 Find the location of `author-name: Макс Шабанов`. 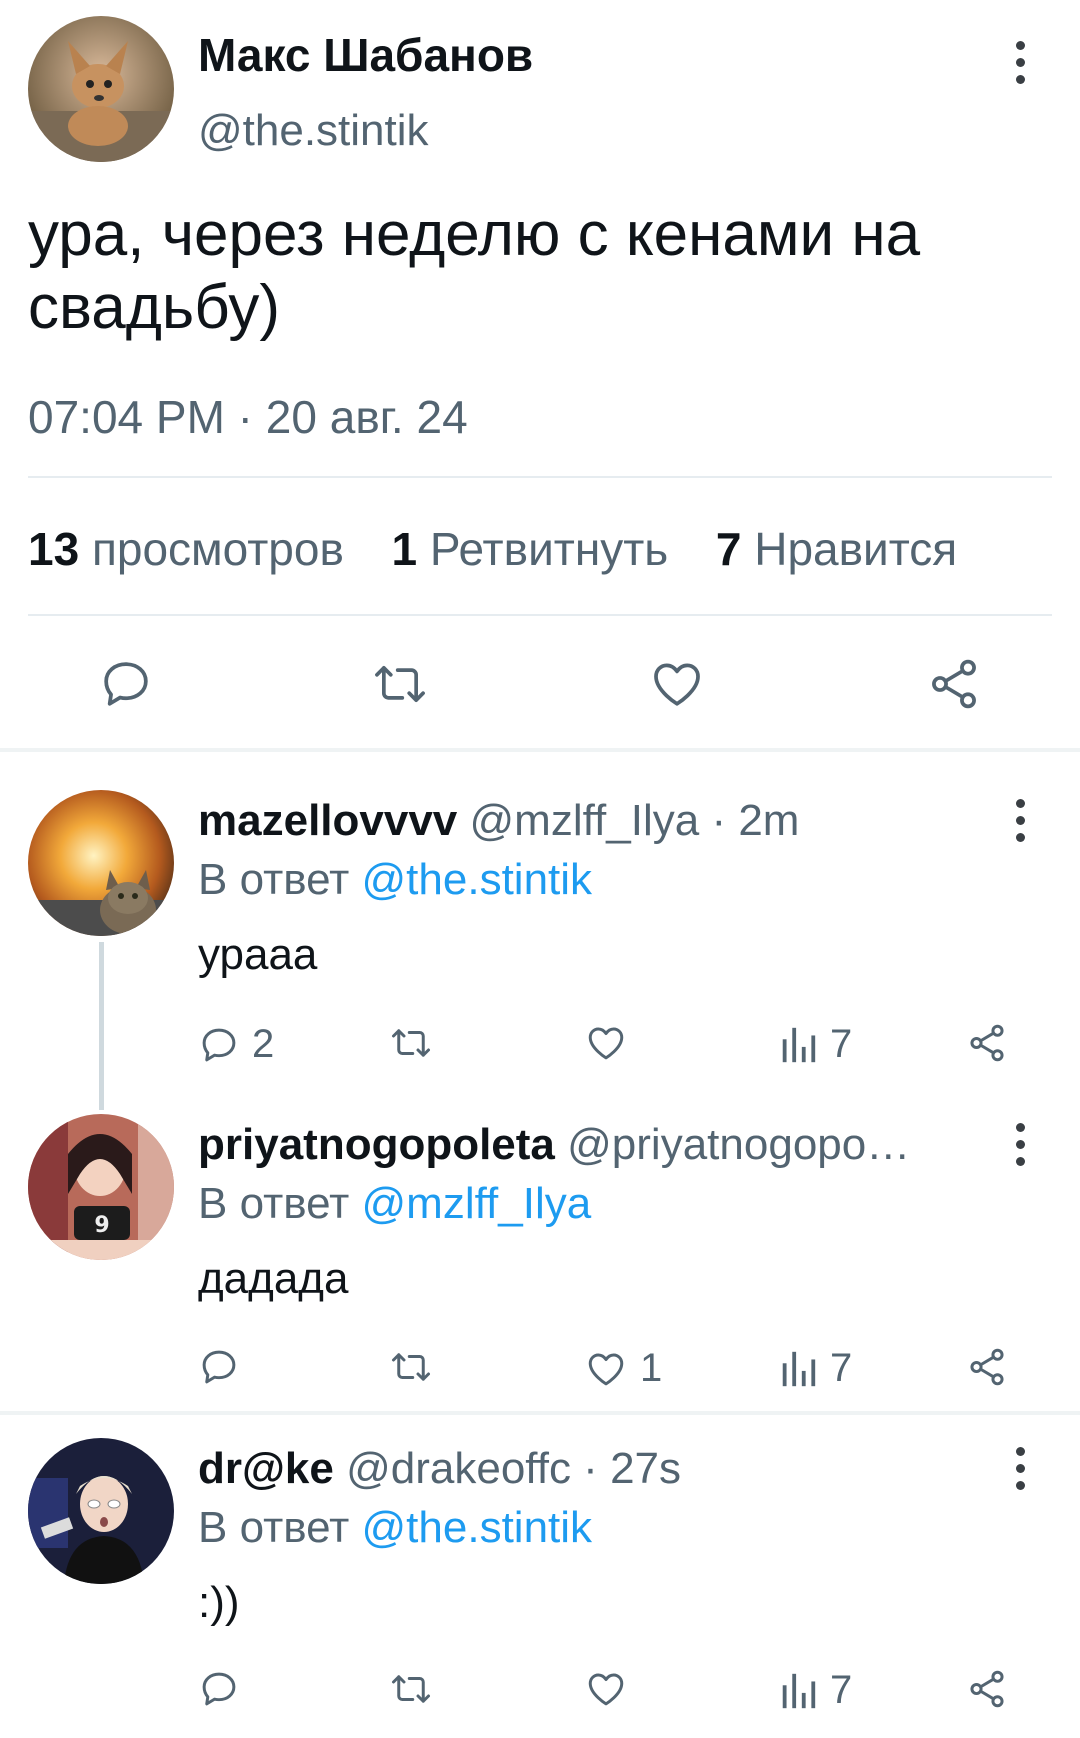

author-name: Макс Шабанов is located at coordinates (365, 55).